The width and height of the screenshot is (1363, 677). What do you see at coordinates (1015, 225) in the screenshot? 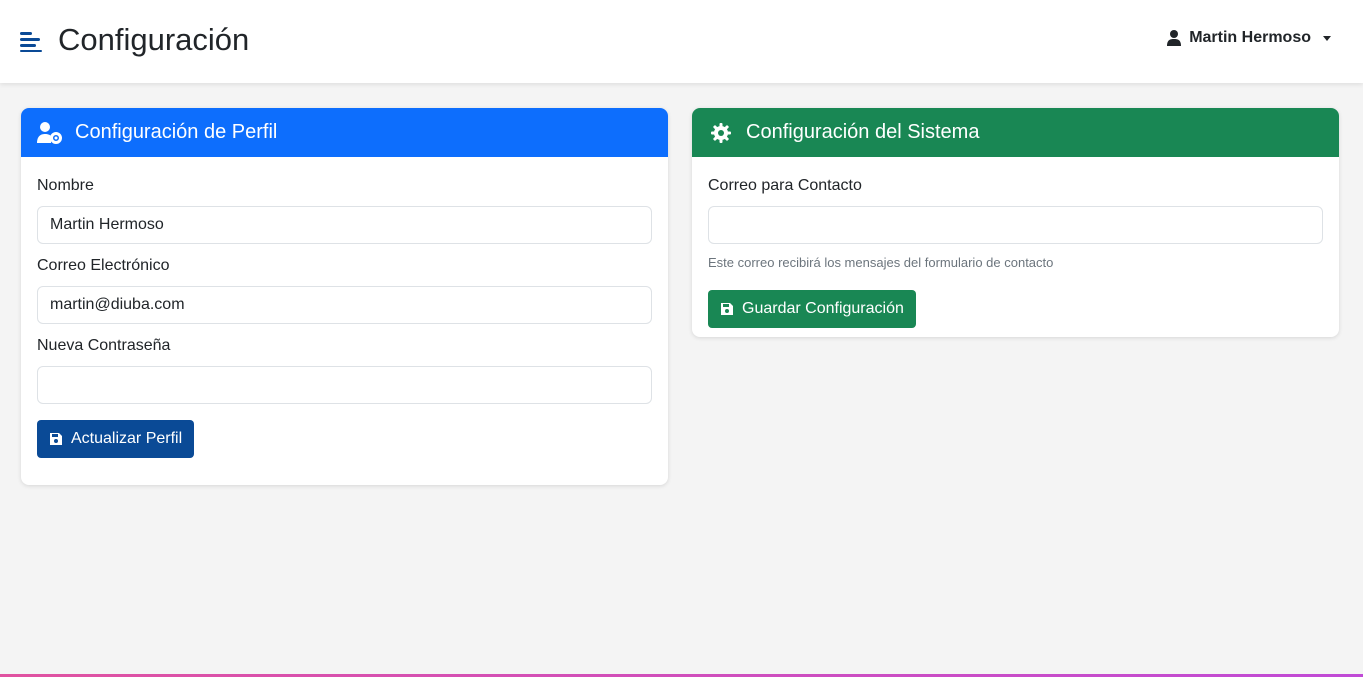
I see `contact-email-input` at bounding box center [1015, 225].